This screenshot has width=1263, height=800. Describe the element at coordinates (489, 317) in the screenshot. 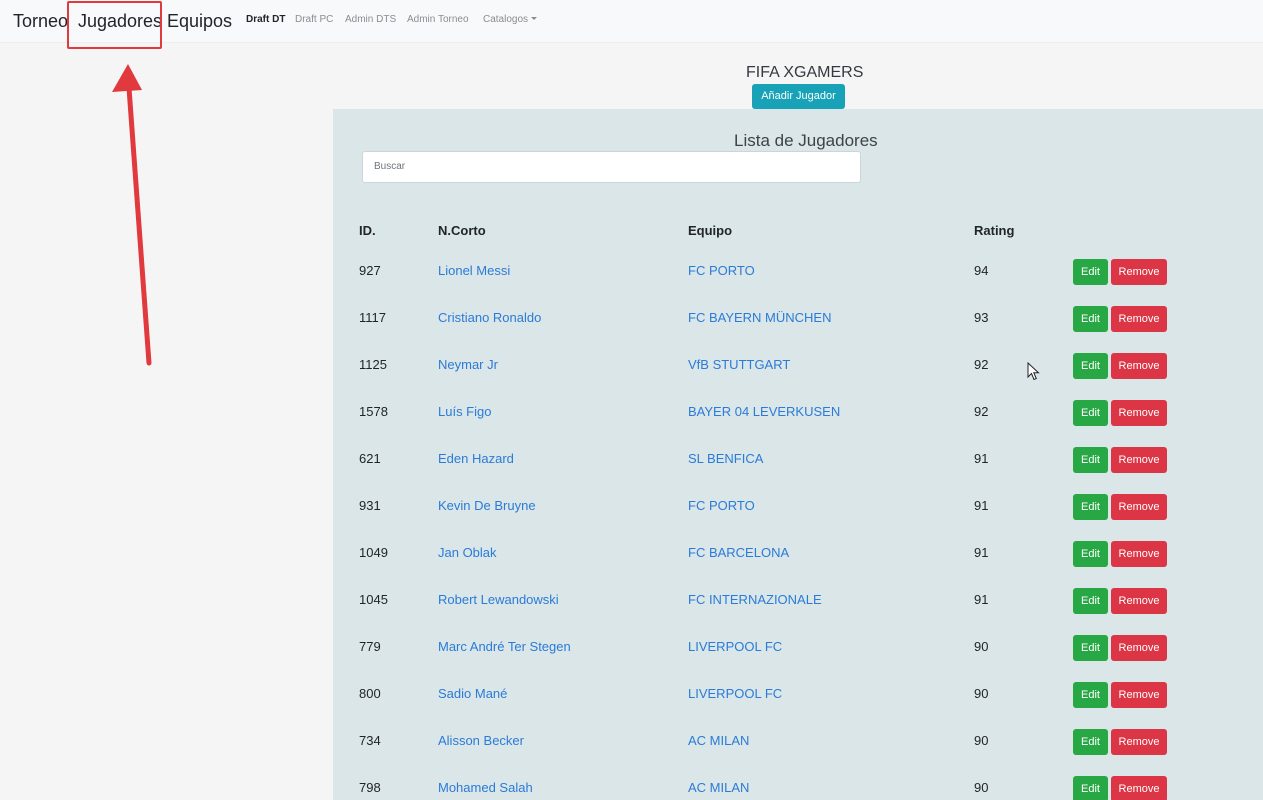

I see `cell-name-link: Cristiano Ronaldo` at that location.